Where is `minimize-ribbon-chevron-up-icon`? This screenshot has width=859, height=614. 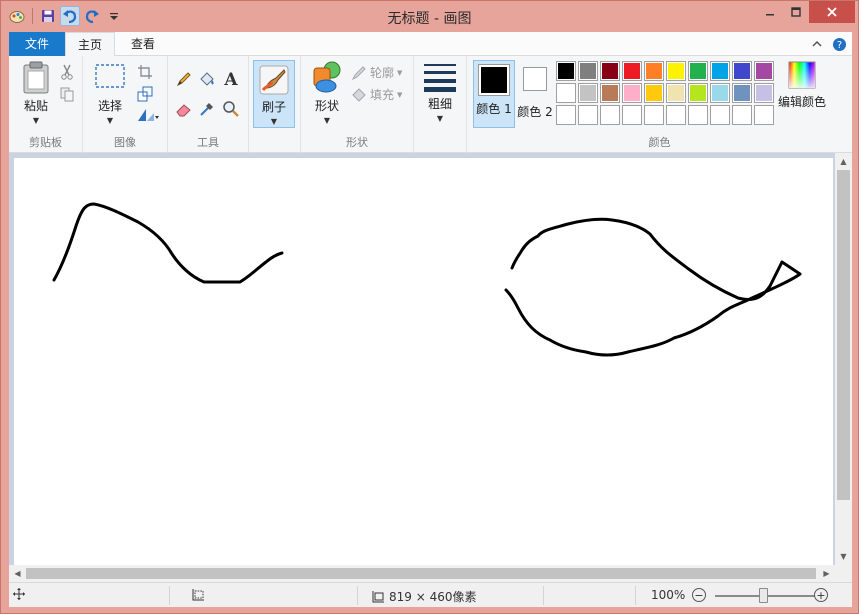 minimize-ribbon-chevron-up-icon is located at coordinates (817, 44).